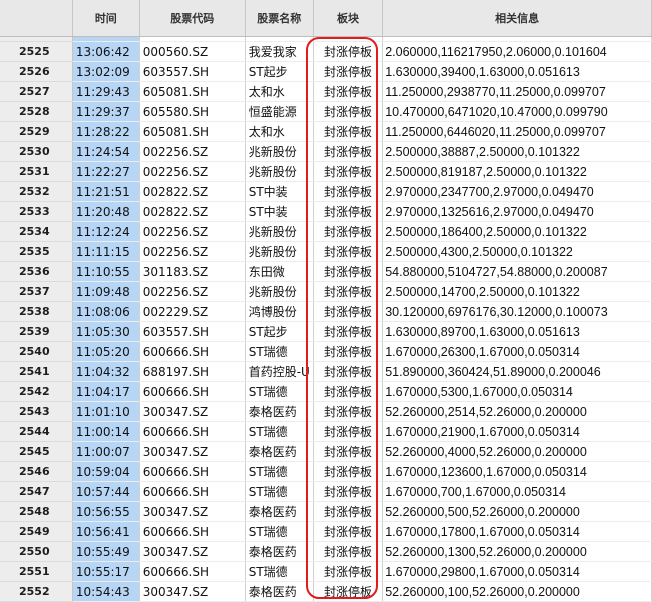  Describe the element at coordinates (106, 71) in the screenshot. I see `time-cell: 13:02:09` at that location.